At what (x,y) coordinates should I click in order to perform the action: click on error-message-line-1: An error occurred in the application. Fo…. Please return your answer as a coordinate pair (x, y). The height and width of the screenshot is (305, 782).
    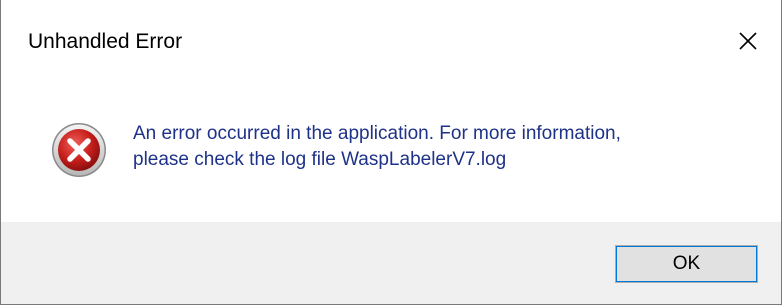
    Looking at the image, I should click on (377, 133).